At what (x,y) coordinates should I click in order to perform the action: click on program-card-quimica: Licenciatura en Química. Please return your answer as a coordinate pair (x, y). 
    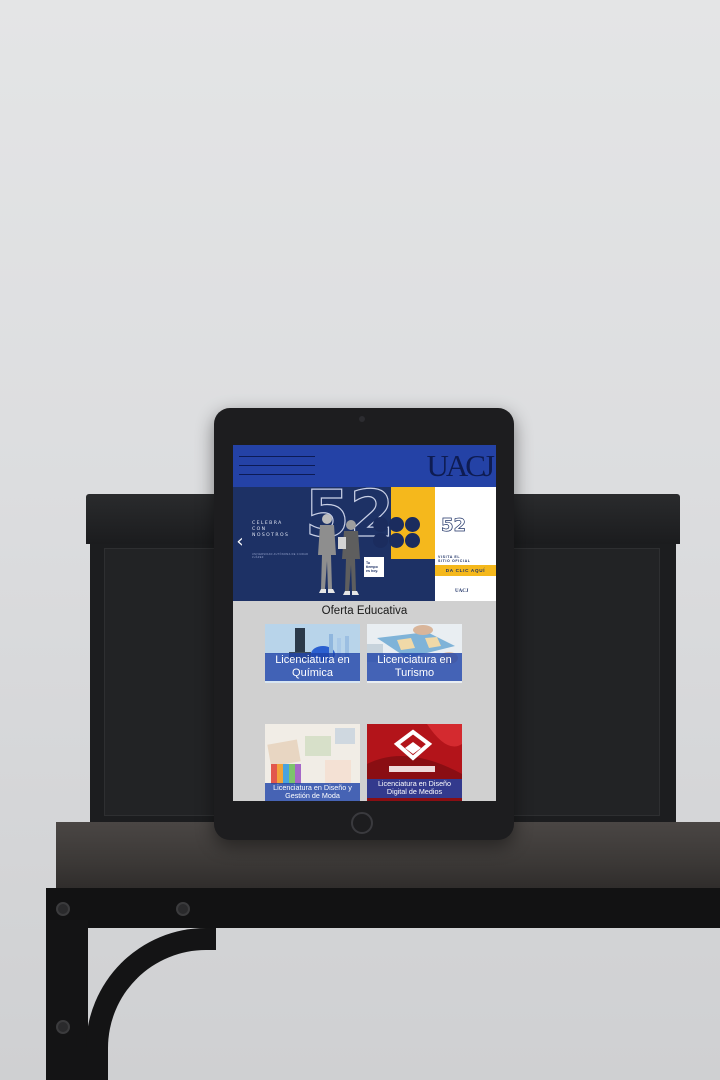
    Looking at the image, I should click on (312, 653).